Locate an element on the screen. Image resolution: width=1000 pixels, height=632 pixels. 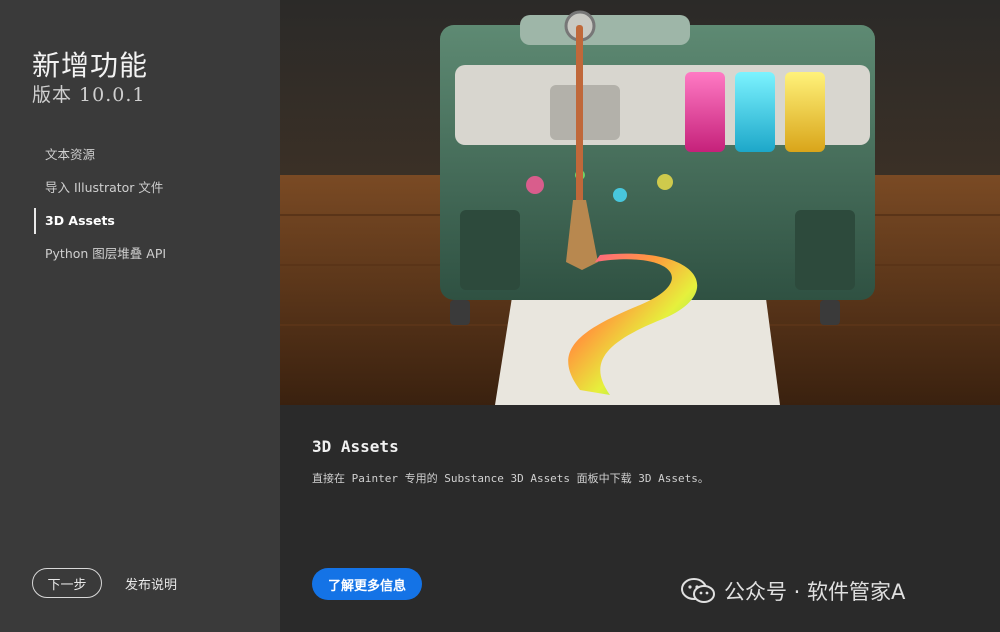
feature-heading: 3D Assets is located at coordinates (355, 446).